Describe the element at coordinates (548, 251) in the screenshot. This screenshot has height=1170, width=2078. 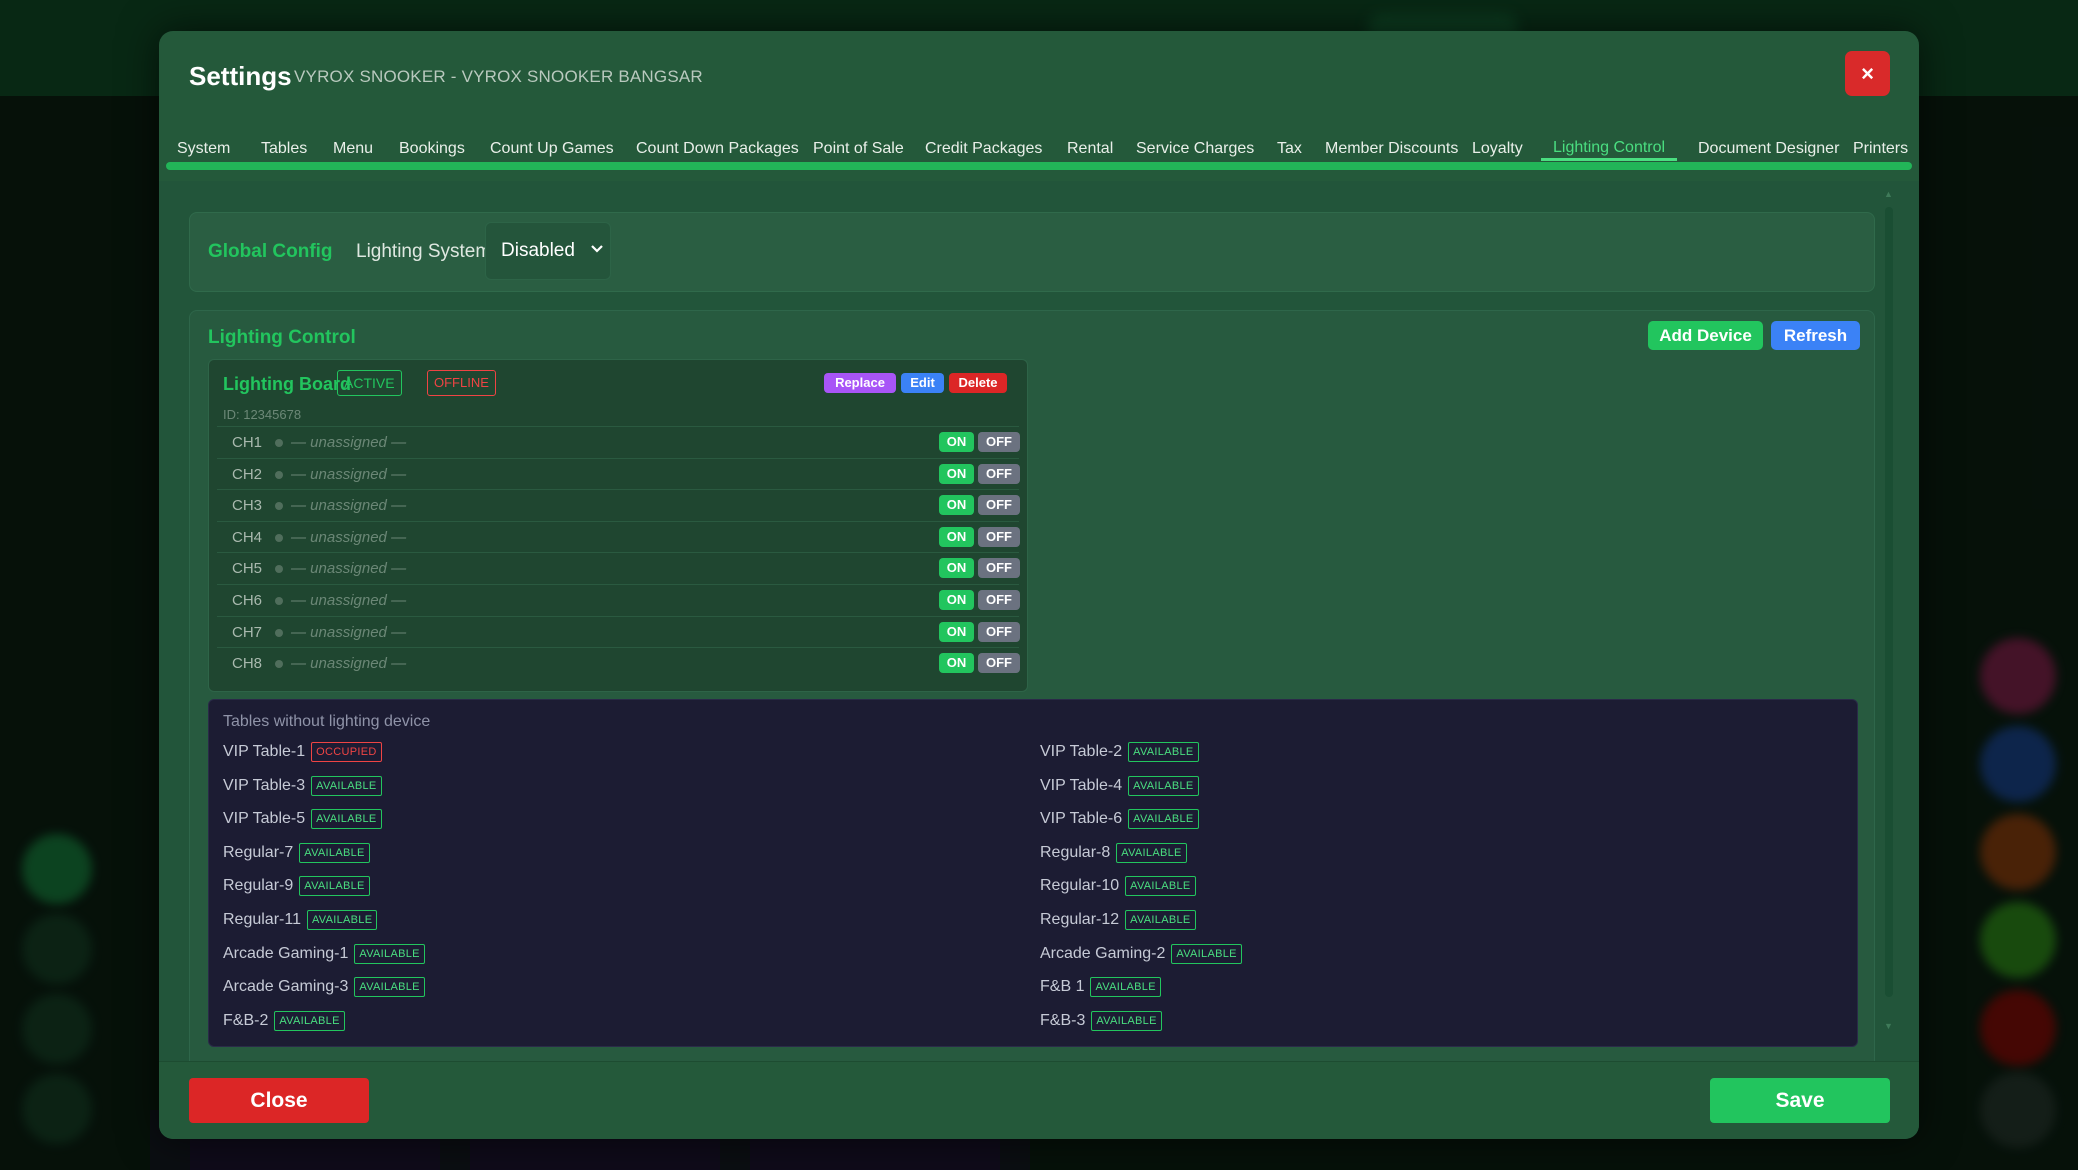
I see `lighting-system-select: Disabled` at that location.